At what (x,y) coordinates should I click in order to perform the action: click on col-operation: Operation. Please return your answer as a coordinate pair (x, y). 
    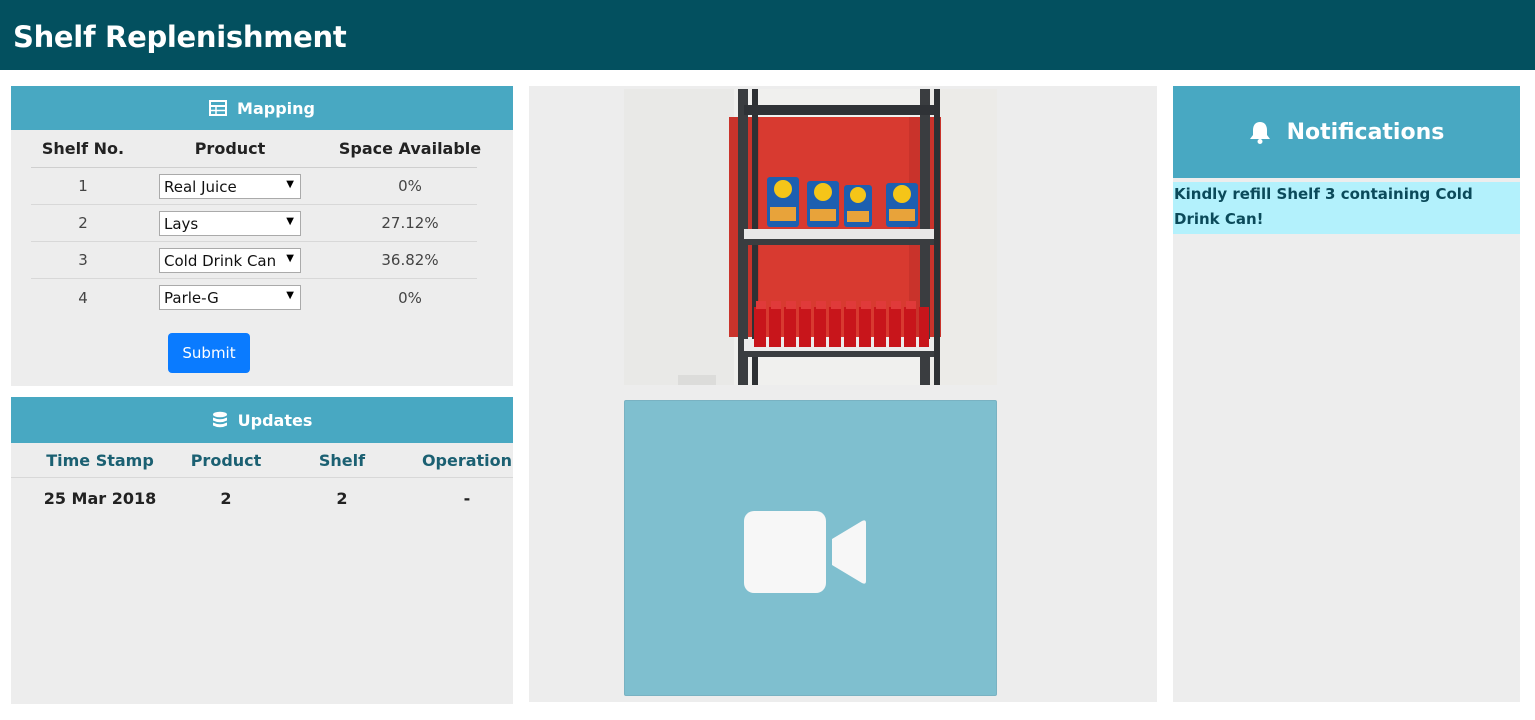
    Looking at the image, I should click on (467, 460).